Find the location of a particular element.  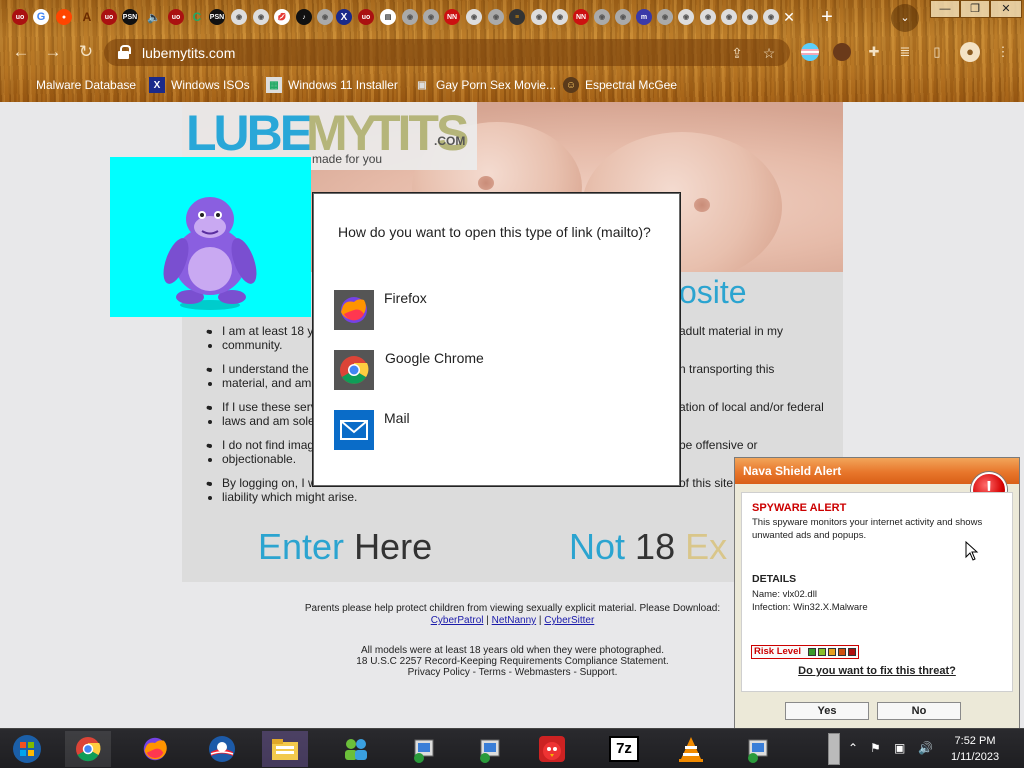

cybersitter-link: CyberSitter is located at coordinates (569, 620).